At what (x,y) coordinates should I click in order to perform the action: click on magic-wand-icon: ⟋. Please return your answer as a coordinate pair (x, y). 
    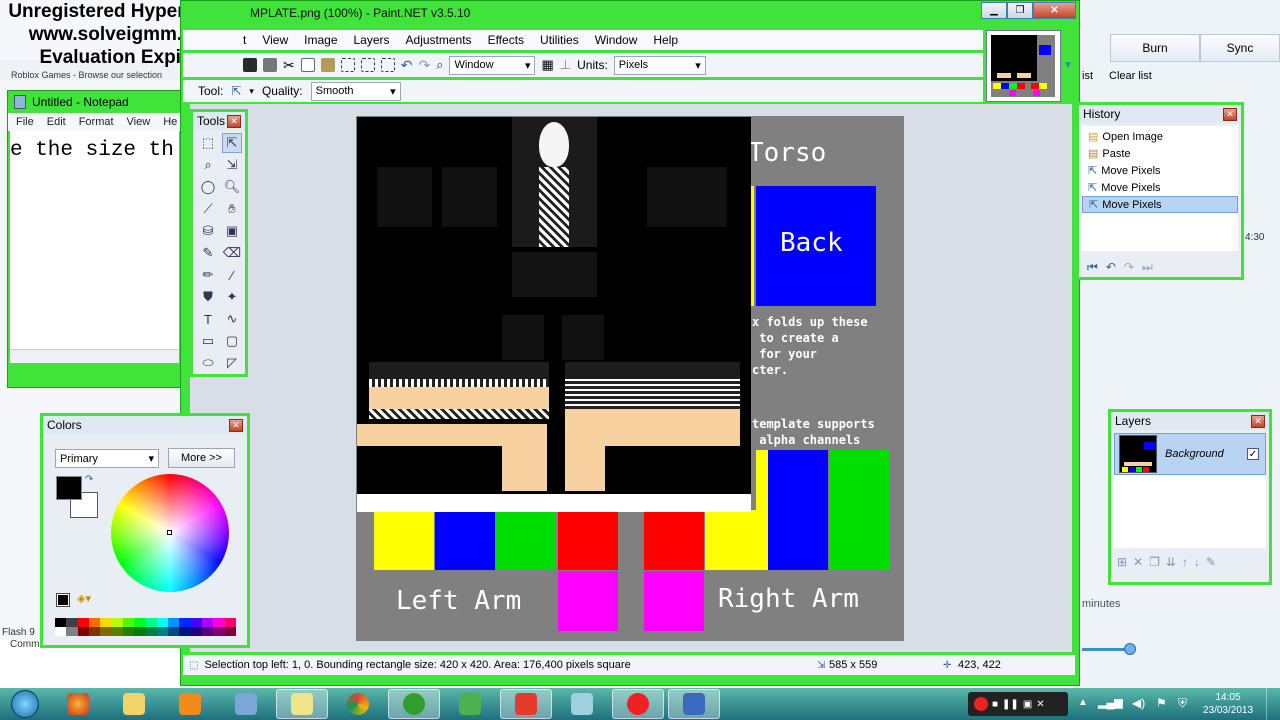
    Looking at the image, I should click on (208, 209).